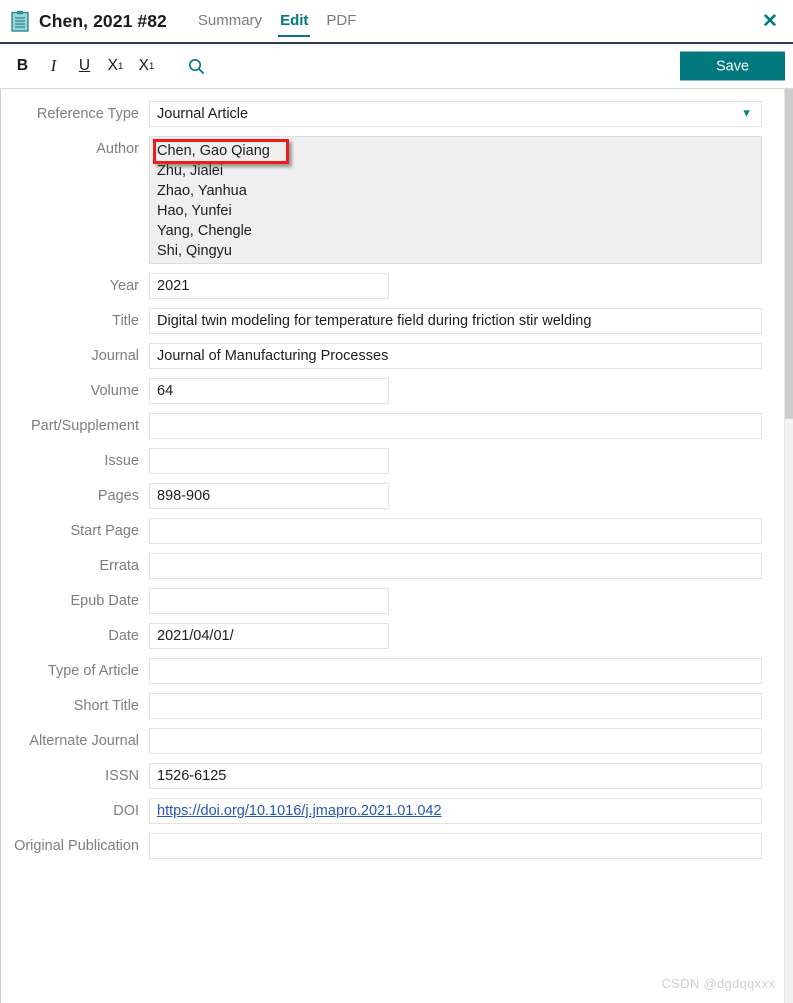 This screenshot has height=1003, width=793. I want to click on tab-pdf: PDF, so click(341, 21).